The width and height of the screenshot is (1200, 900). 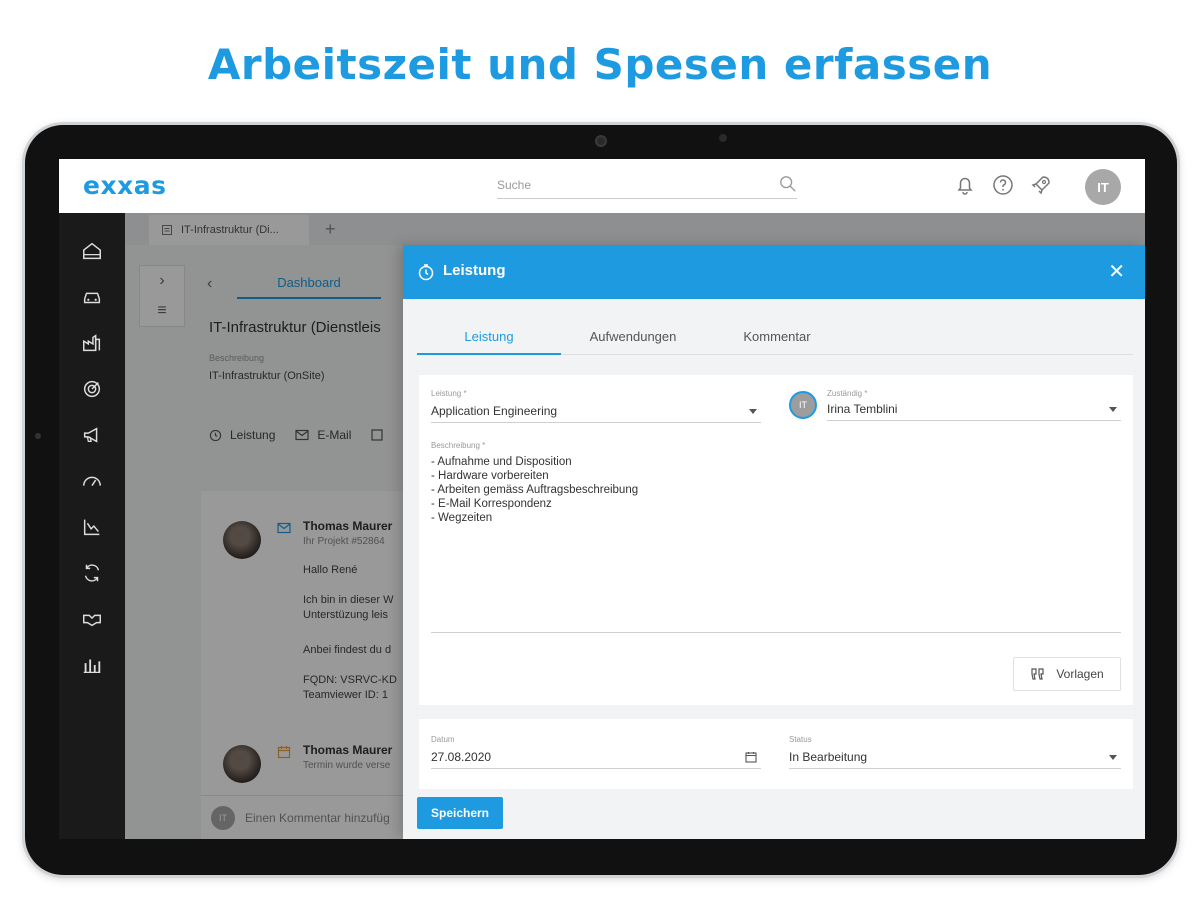 What do you see at coordinates (847, 393) in the screenshot?
I see `zustaendig-label: Zuständig *` at bounding box center [847, 393].